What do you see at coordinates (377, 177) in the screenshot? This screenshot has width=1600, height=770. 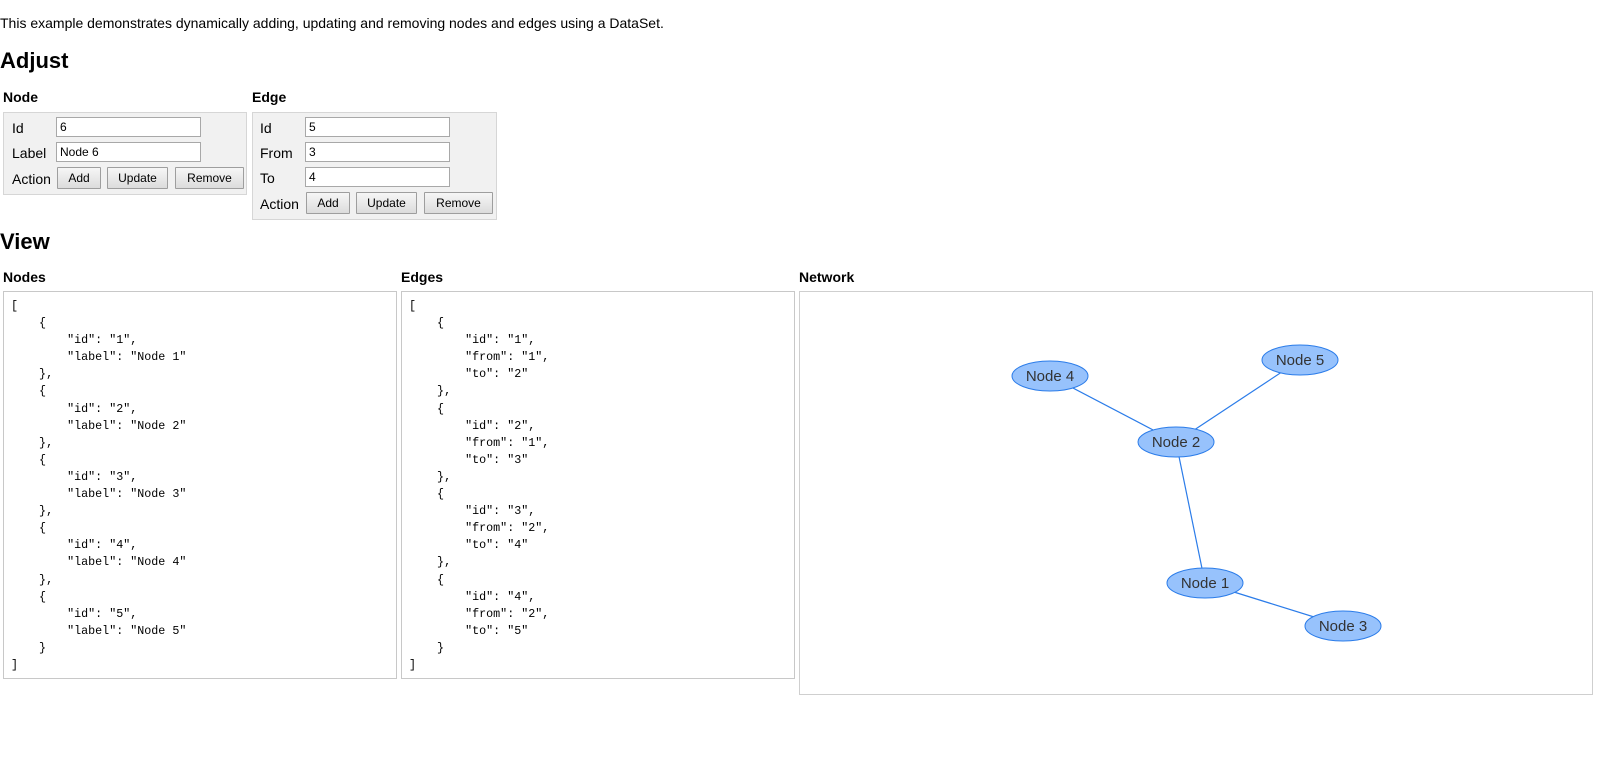 I see `edge-to-input` at bounding box center [377, 177].